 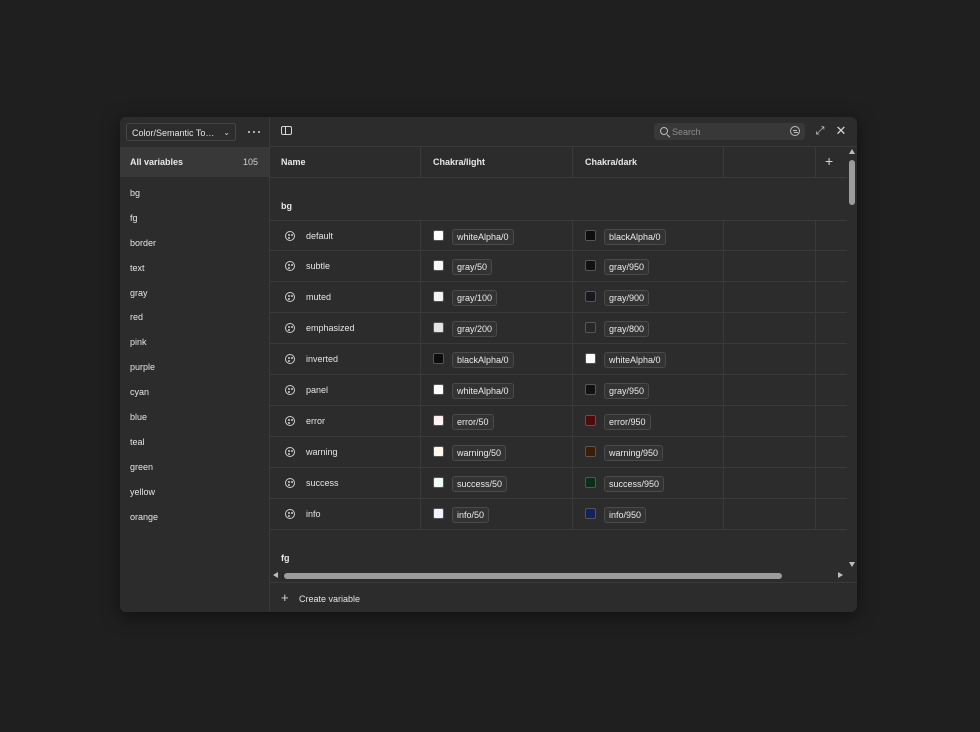 What do you see at coordinates (795, 131) in the screenshot?
I see `filter-icon` at bounding box center [795, 131].